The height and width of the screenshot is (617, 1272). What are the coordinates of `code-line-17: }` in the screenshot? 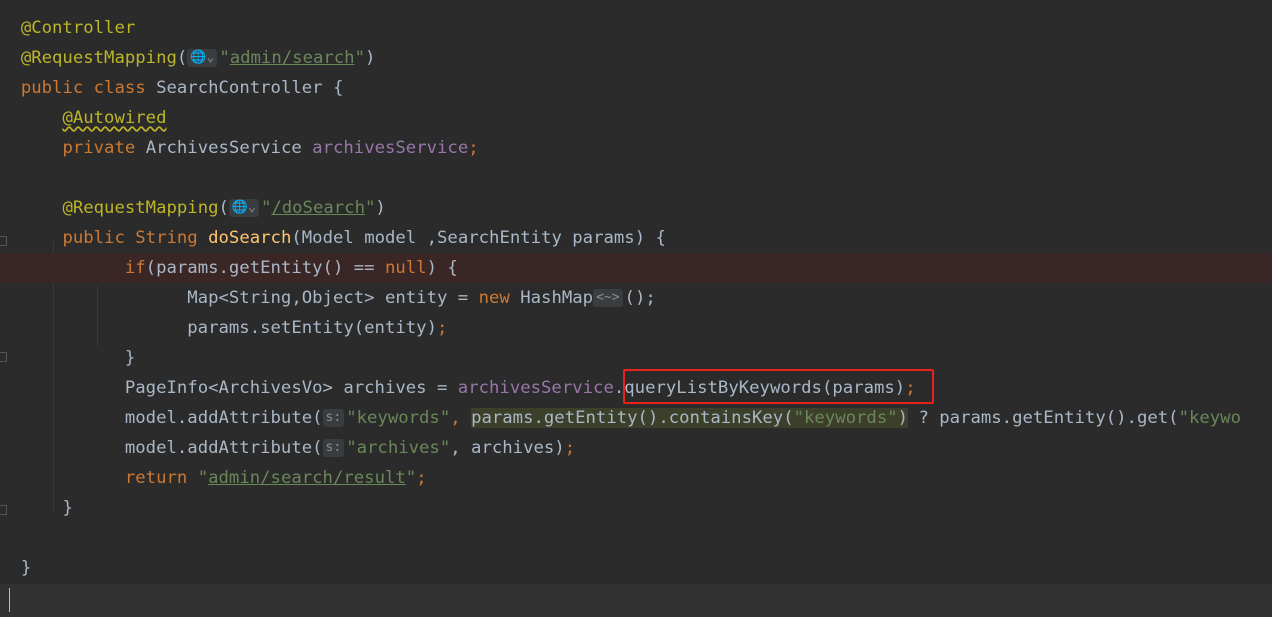 It's located at (67, 508).